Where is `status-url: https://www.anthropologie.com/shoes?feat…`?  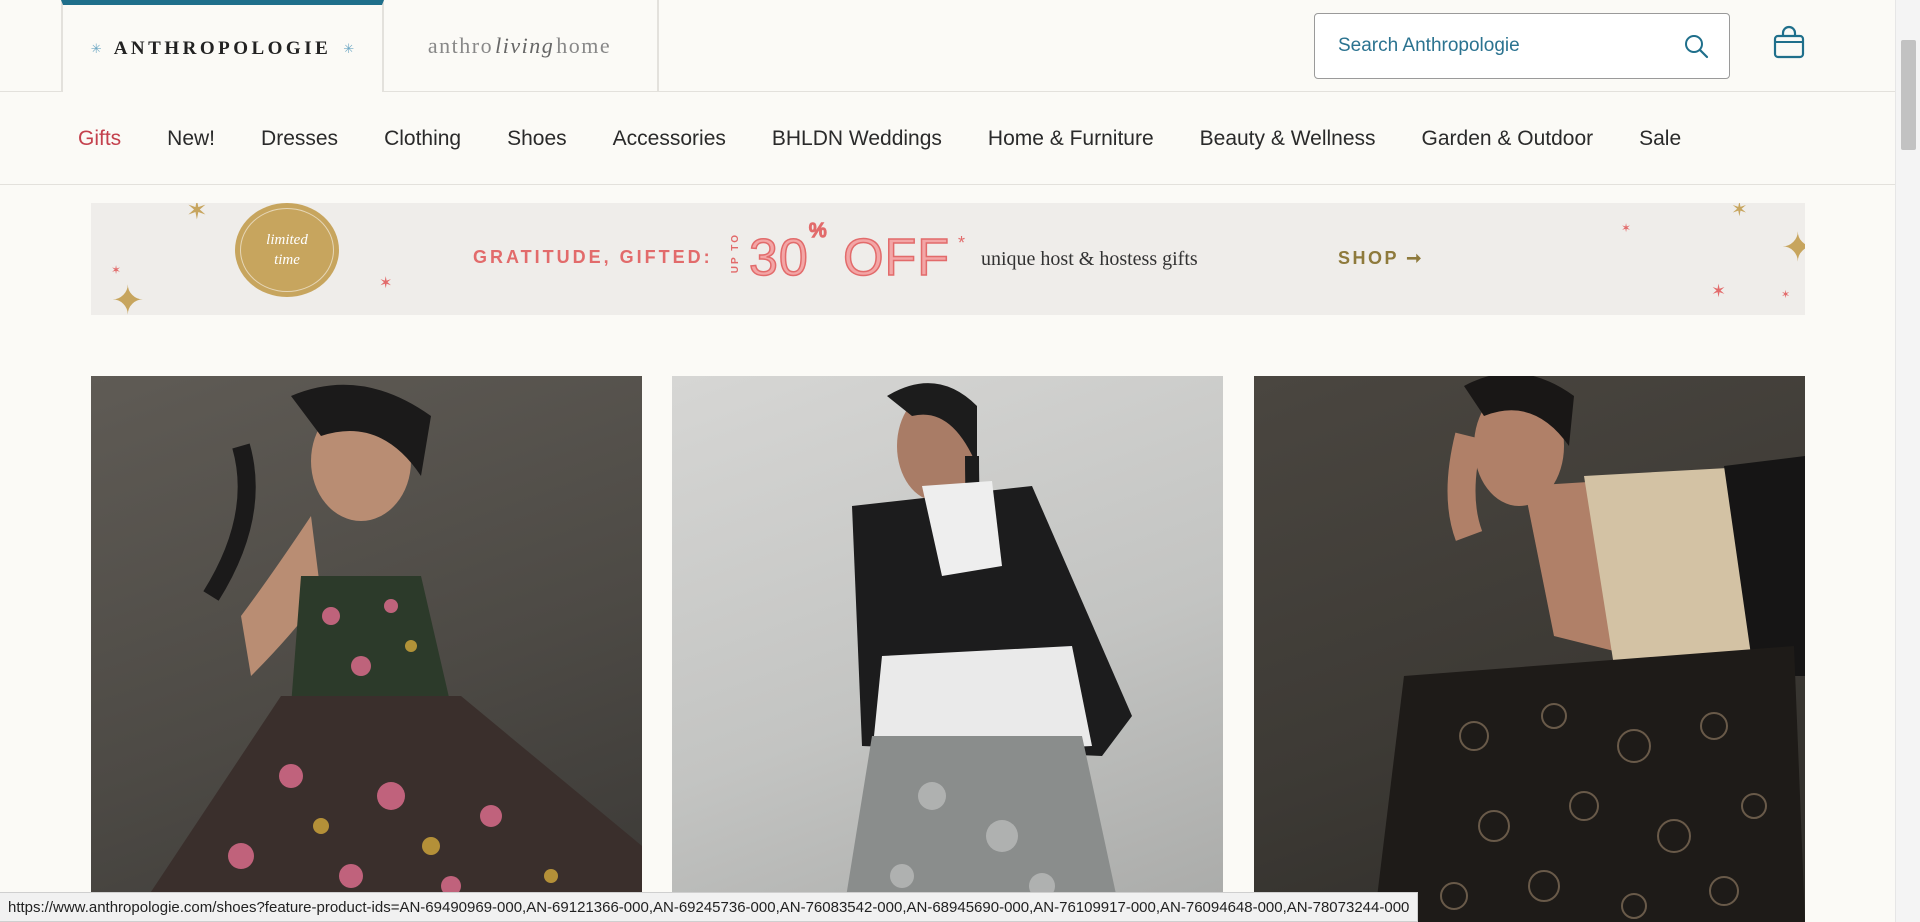 status-url: https://www.anthropologie.com/shoes?feat… is located at coordinates (709, 907).